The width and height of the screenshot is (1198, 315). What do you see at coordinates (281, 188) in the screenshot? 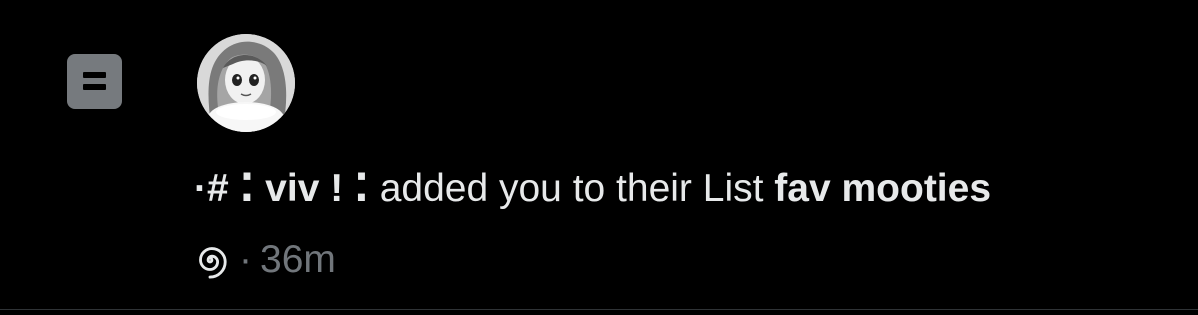
I see `user-display-name: ·# ⁚ viv ! ⁚` at bounding box center [281, 188].